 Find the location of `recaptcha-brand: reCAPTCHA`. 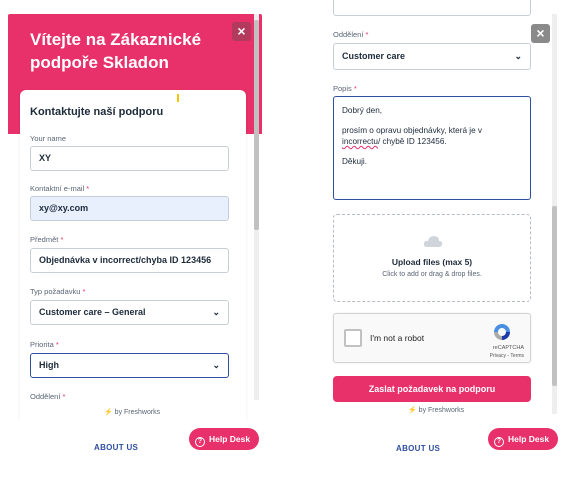

recaptcha-brand: reCAPTCHA is located at coordinates (508, 348).